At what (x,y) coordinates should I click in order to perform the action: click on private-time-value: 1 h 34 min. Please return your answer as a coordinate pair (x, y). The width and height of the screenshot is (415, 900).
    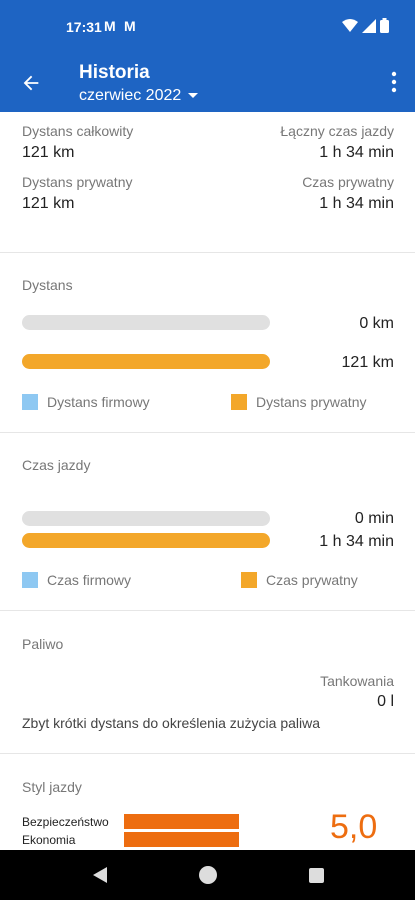
    Looking at the image, I should click on (356, 203).